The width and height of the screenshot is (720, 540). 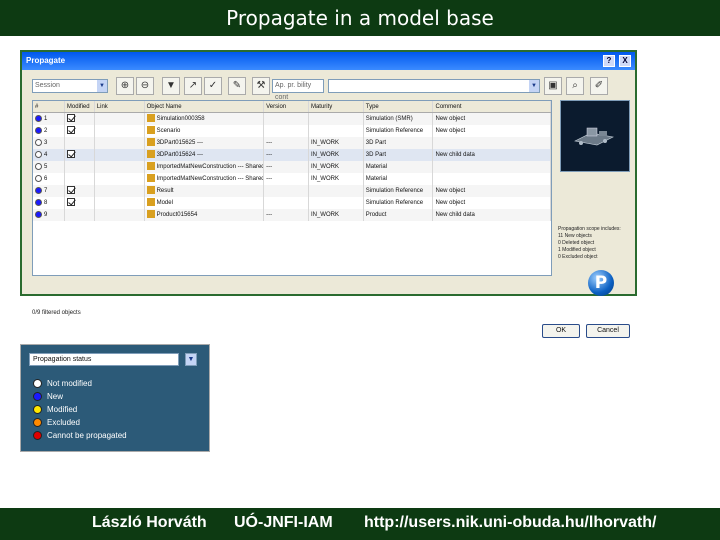 I want to click on object-name-cell: 3DPart015624 ---, so click(x=205, y=155).